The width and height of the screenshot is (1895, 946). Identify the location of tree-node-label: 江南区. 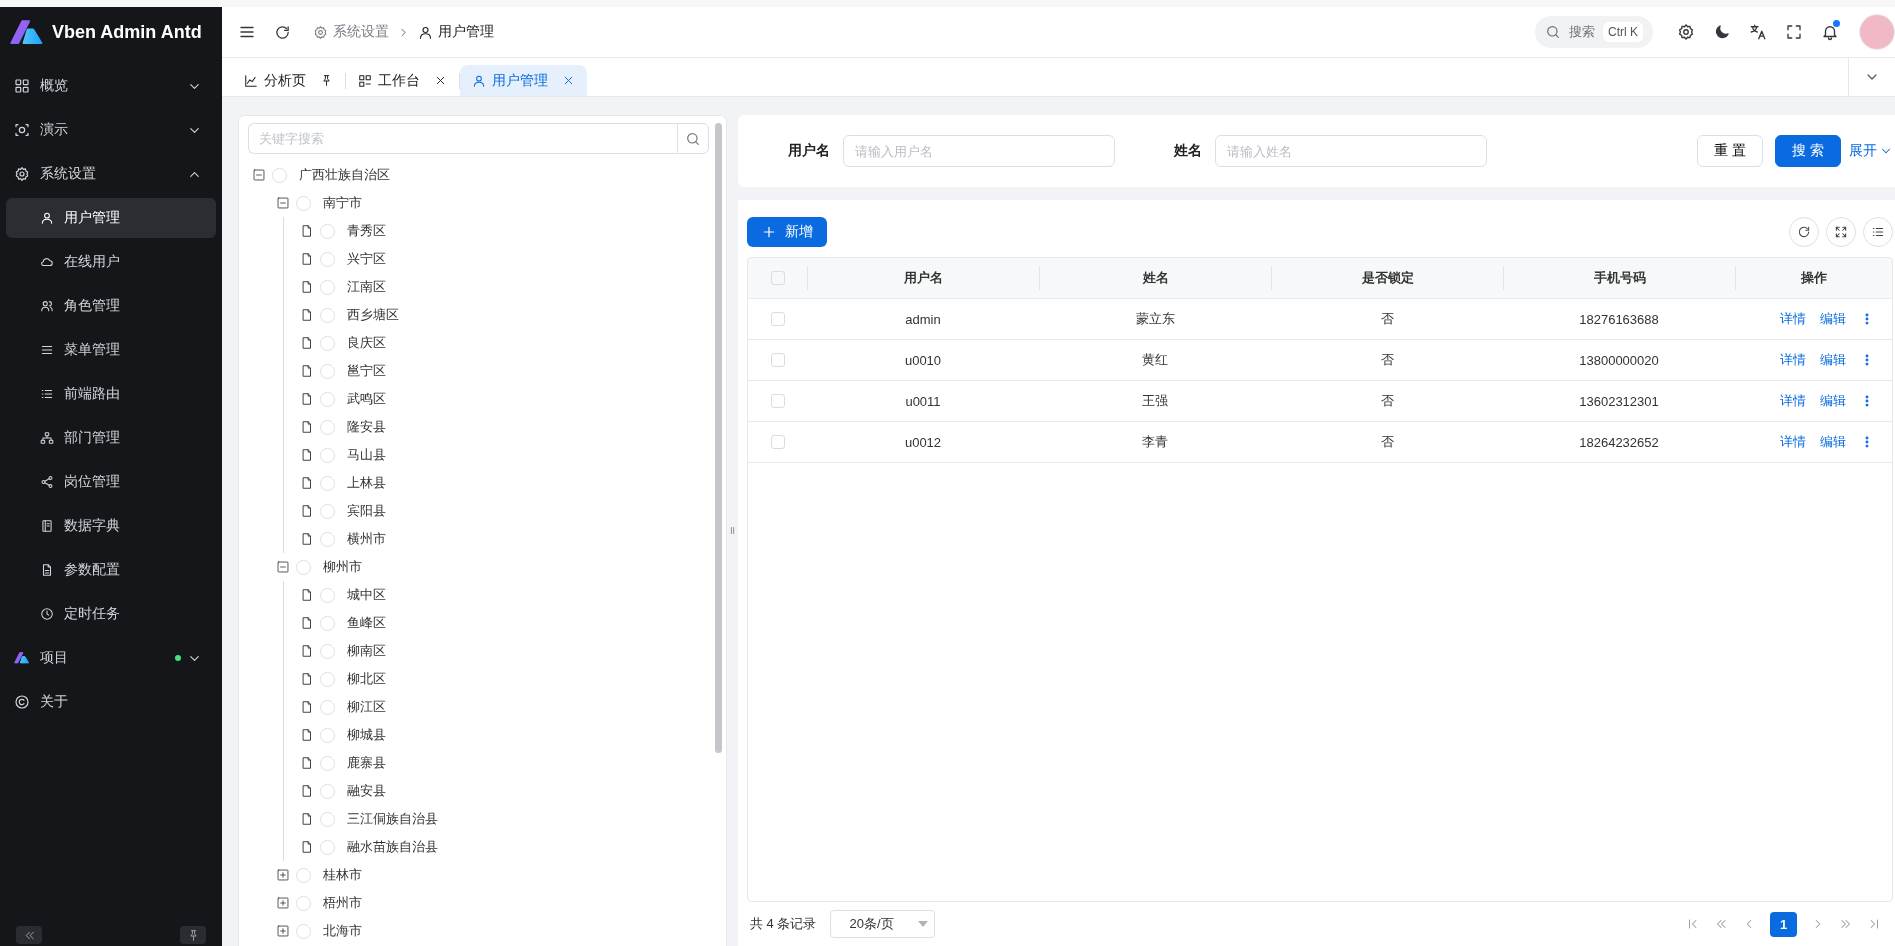
(366, 287).